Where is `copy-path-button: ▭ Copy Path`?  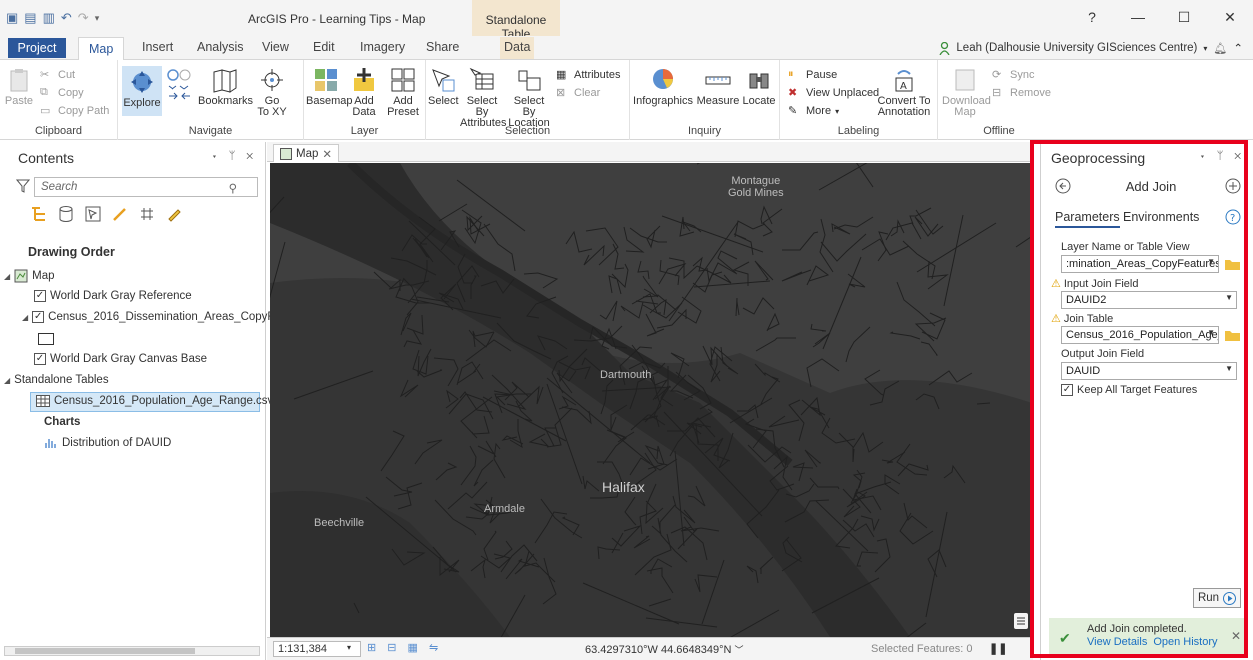
copy-path-button: ▭ Copy Path is located at coordinates (74, 111).